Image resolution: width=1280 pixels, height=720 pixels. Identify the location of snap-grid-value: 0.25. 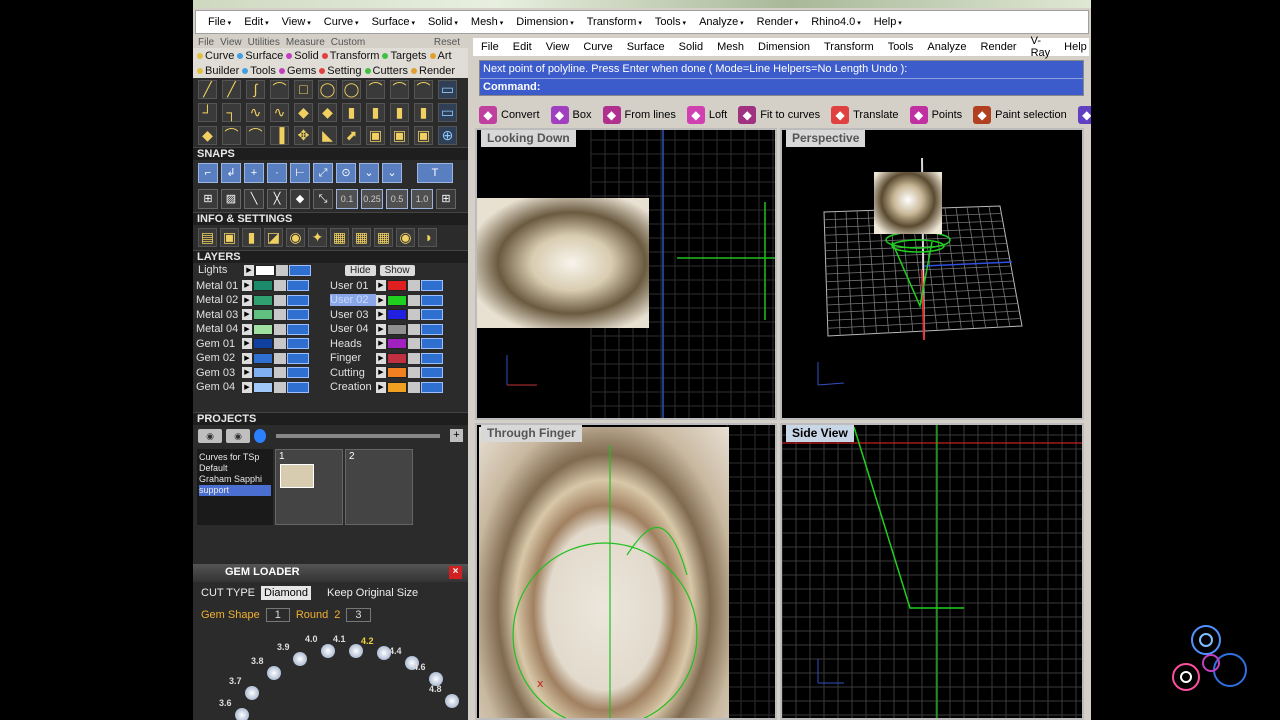
(372, 199).